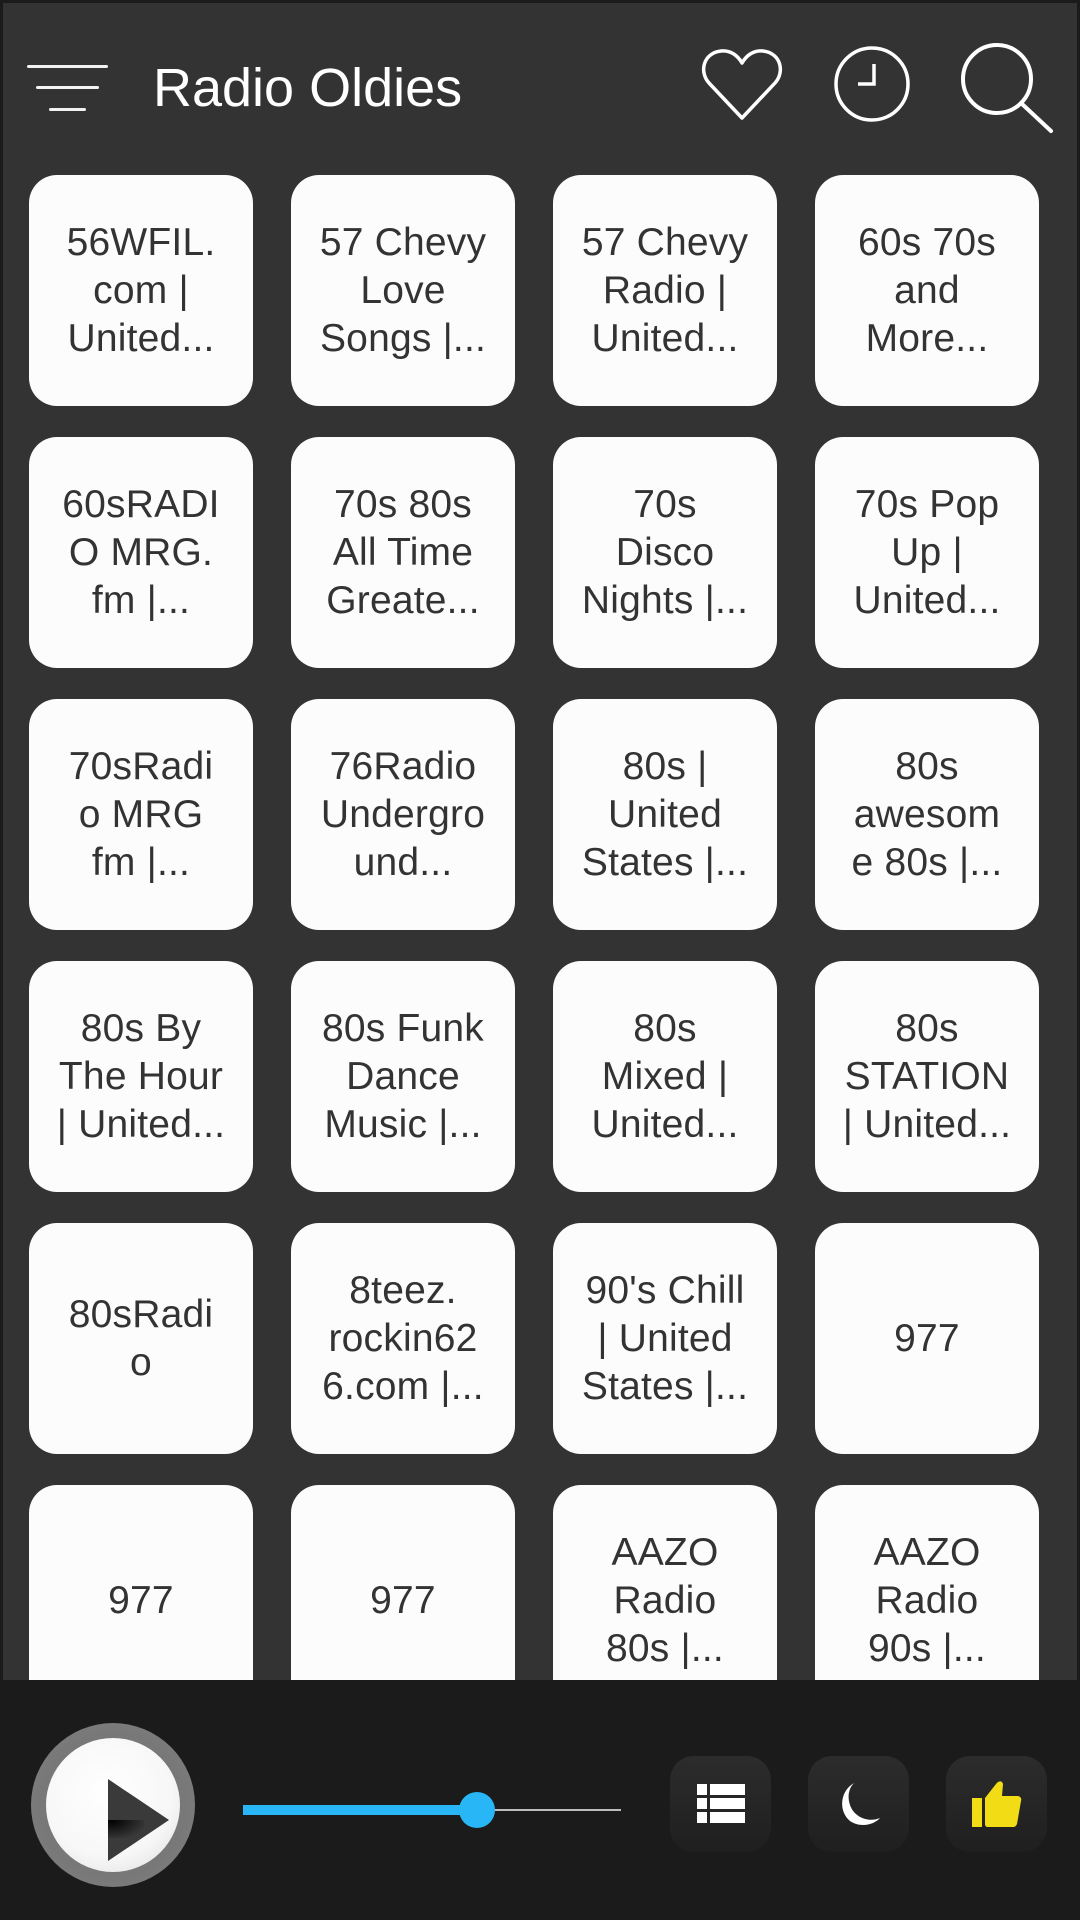  Describe the element at coordinates (360, 1810) in the screenshot. I see `volume-slider-fill` at that location.